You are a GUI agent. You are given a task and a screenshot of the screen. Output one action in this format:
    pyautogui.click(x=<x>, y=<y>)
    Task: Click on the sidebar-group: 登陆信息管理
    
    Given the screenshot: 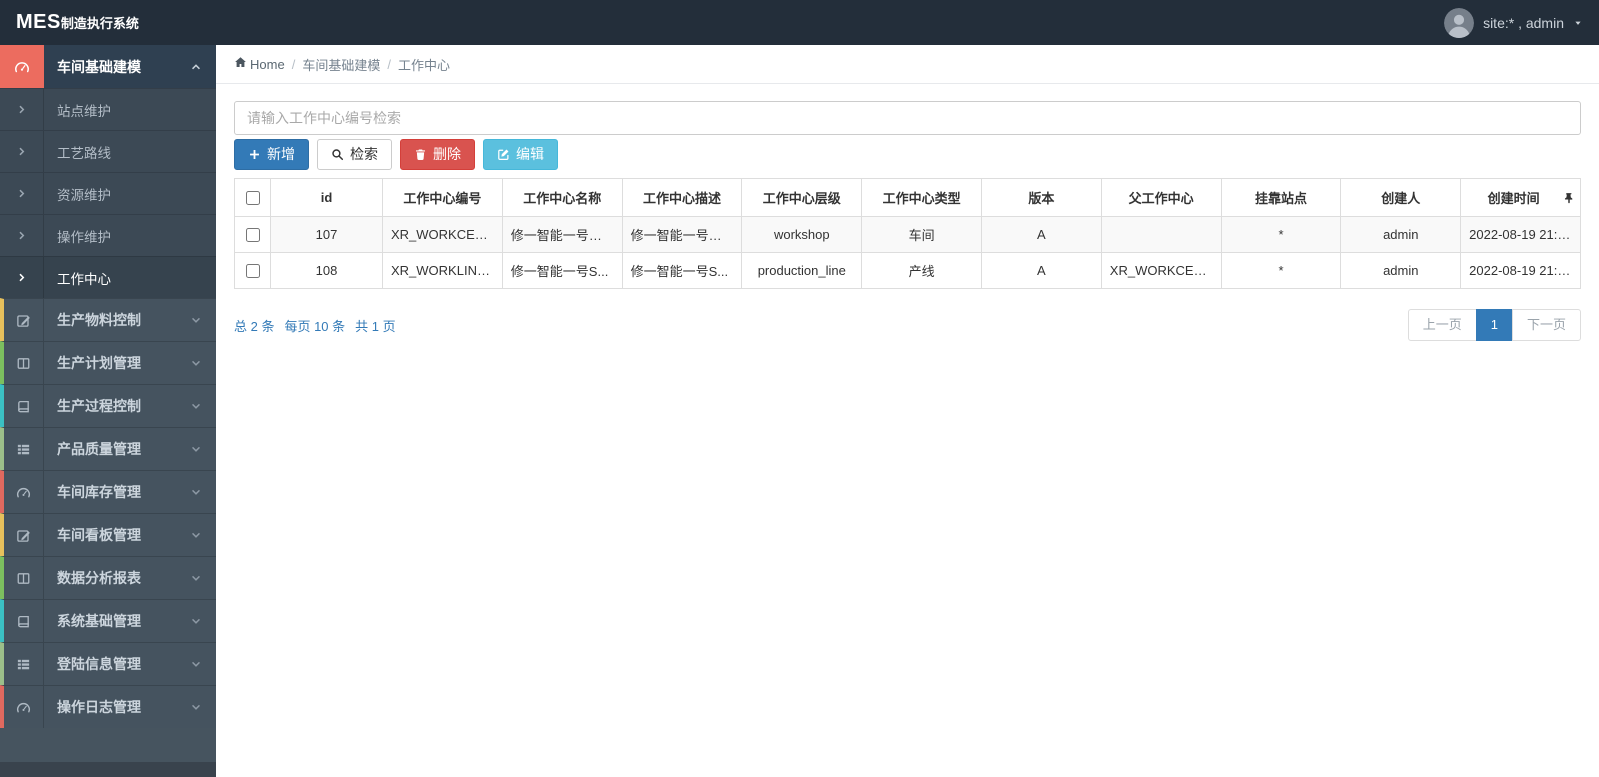 What is the action you would take?
    pyautogui.click(x=108, y=663)
    